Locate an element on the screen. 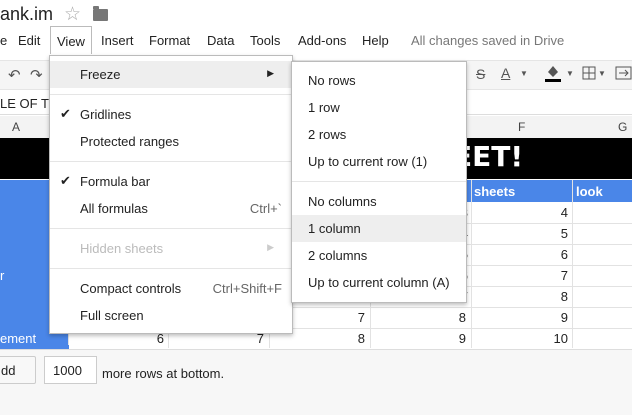 The image size is (632, 415). menu-item-label: Hidden sheets is located at coordinates (122, 248).